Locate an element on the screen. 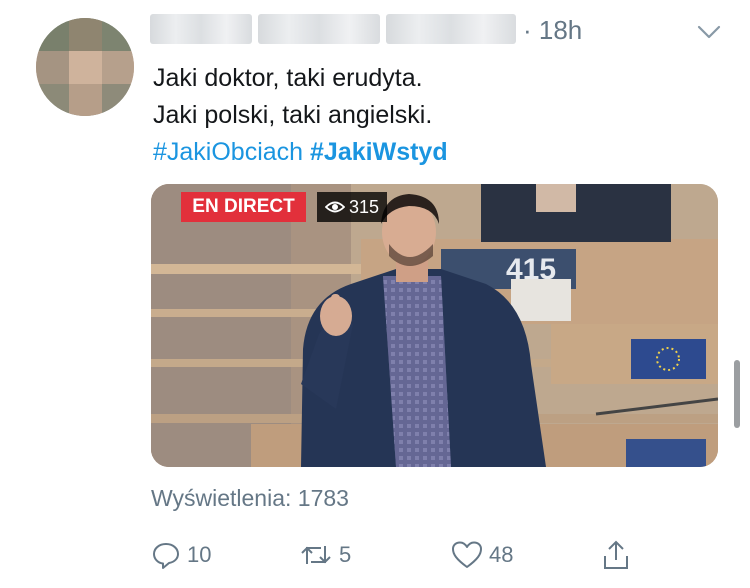  share-button is located at coordinates (616, 555).